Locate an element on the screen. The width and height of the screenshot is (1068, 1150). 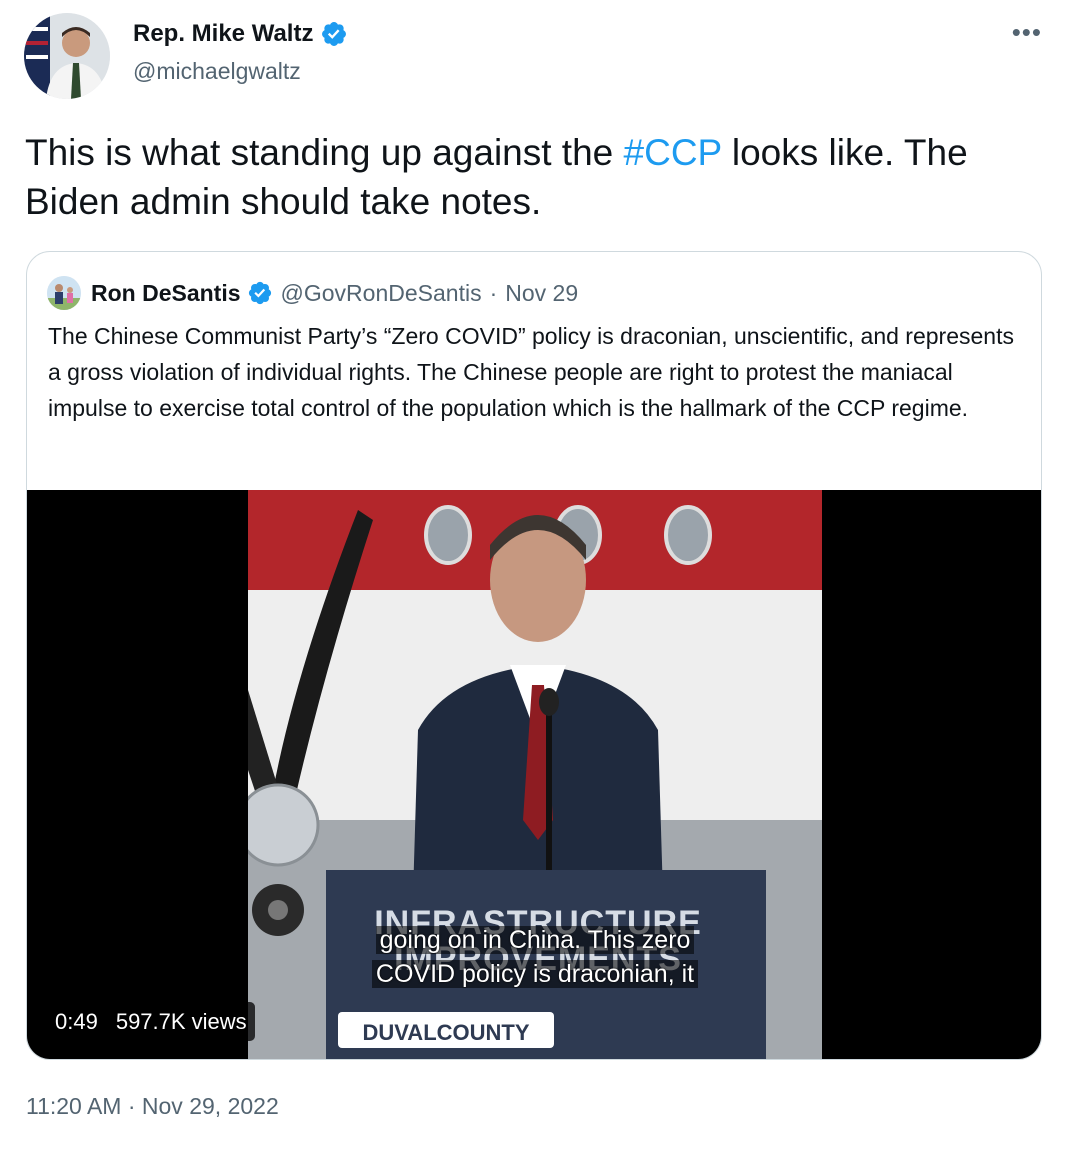
podium-logo: DUVALCOUNTY is located at coordinates (446, 1032).